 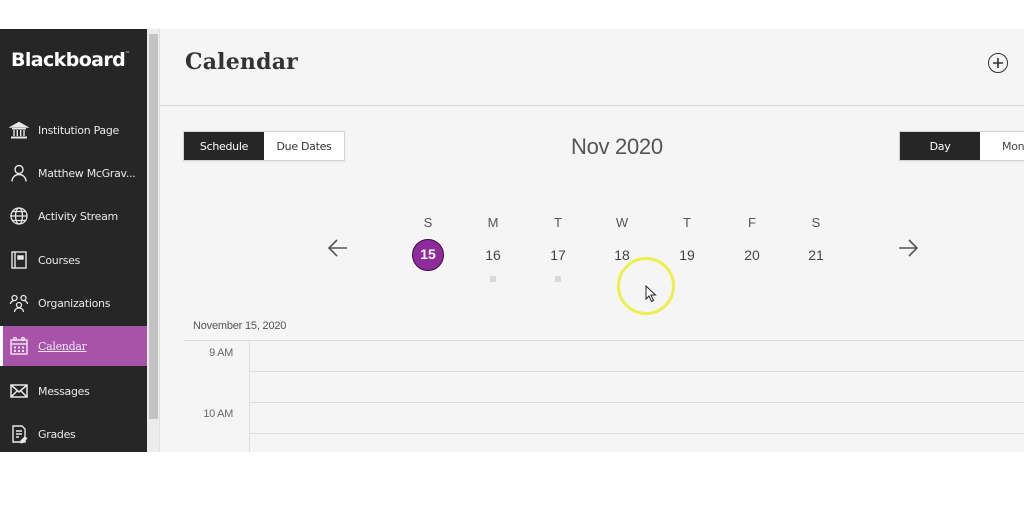 I want to click on next-week-button, so click(x=908, y=248).